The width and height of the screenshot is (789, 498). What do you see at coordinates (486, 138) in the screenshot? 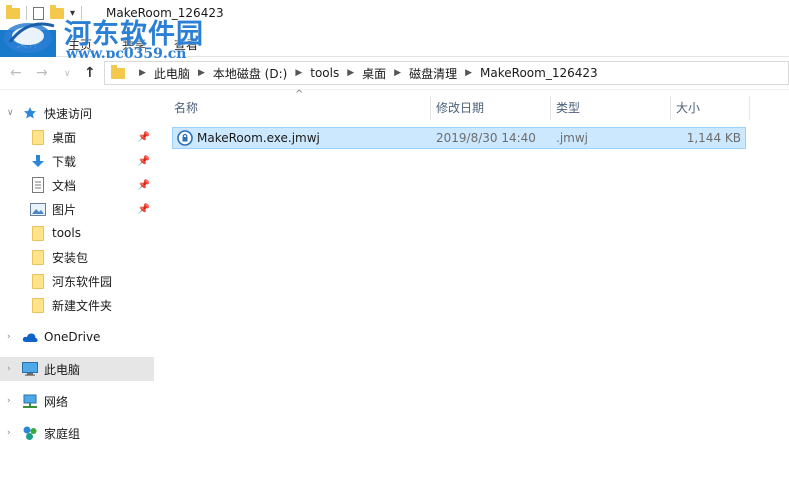
I see `file-date: 2019/8/30 14:40` at bounding box center [486, 138].